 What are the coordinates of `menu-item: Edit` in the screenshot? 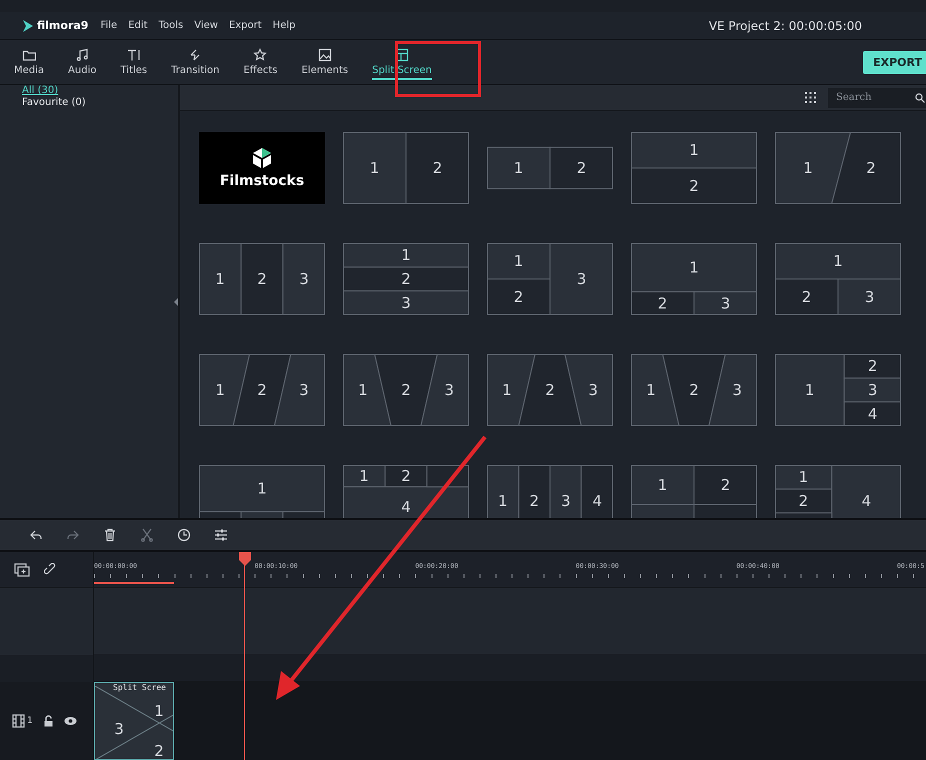 It's located at (138, 25).